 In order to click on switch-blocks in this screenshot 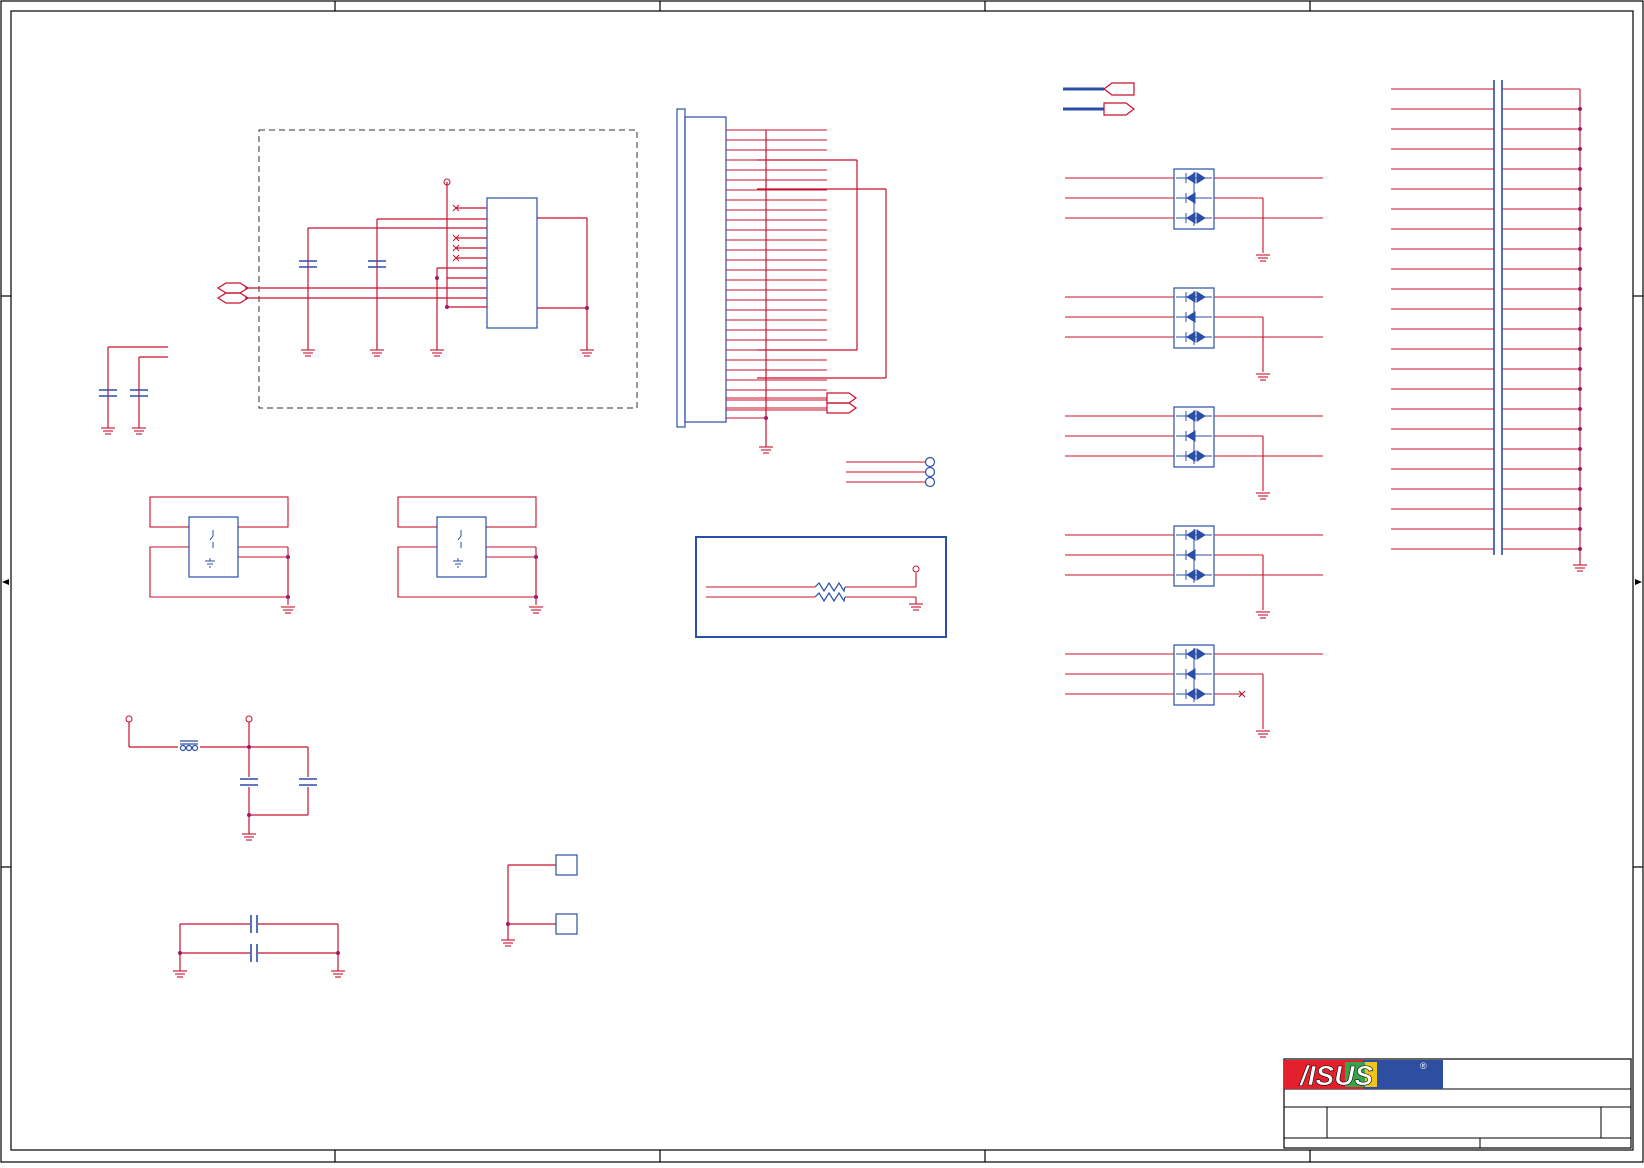, I will do `click(346, 555)`.